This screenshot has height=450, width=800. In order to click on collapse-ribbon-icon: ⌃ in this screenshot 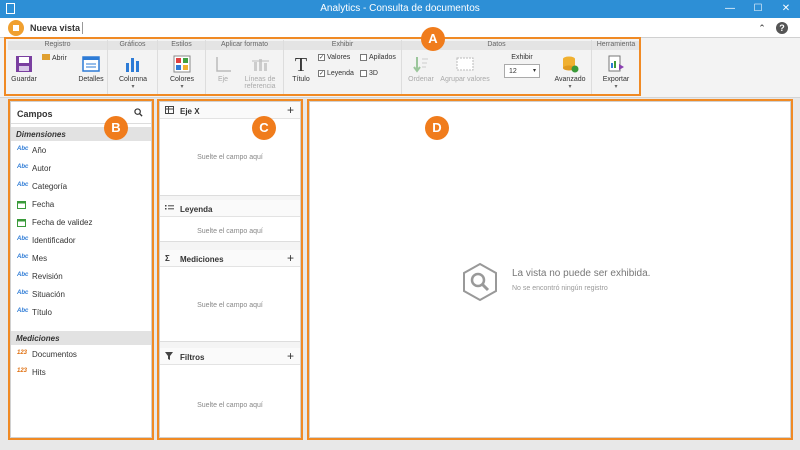, I will do `click(762, 28)`.